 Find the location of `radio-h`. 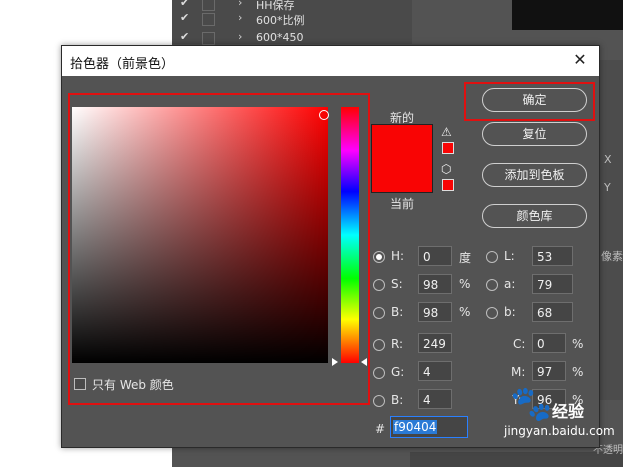

radio-h is located at coordinates (379, 257).